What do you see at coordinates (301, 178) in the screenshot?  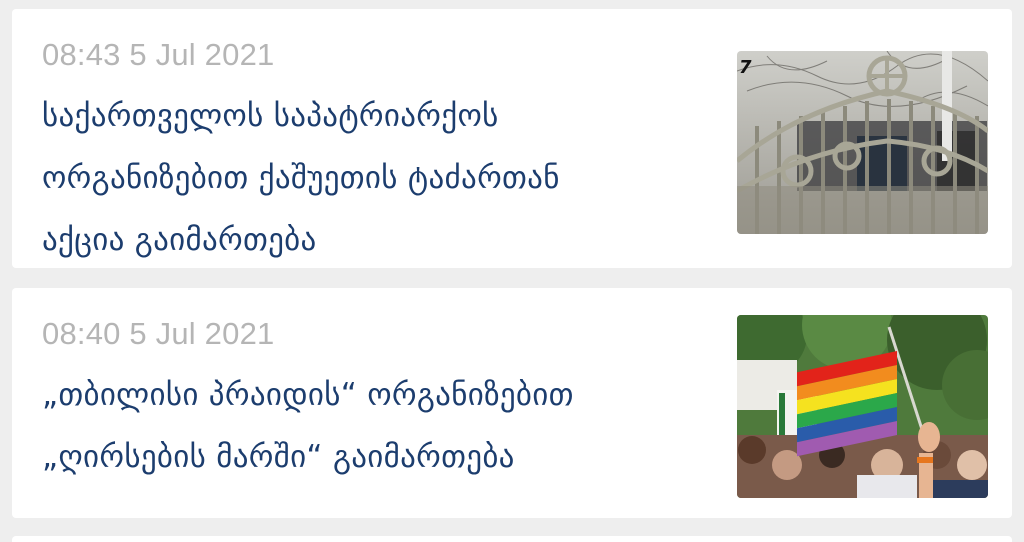 I see `headline-line: ორგანიზებით ქაშუეთის ტაძართან` at bounding box center [301, 178].